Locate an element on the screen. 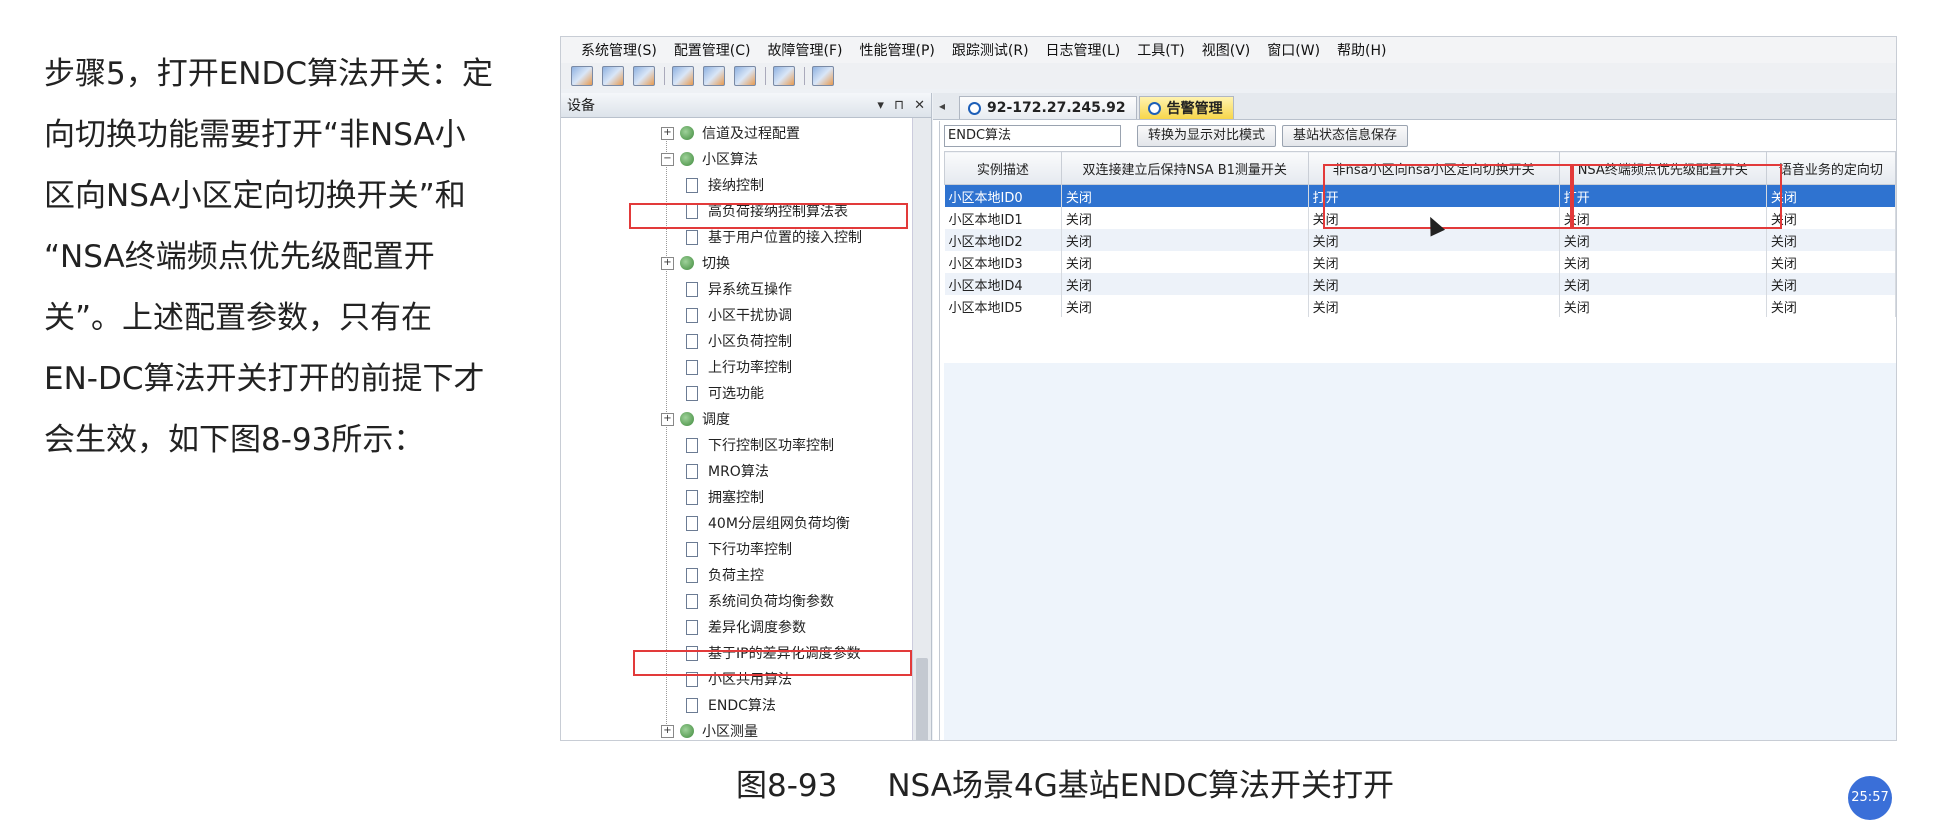 The width and height of the screenshot is (1947, 820). table-cell: 小区本地ID4 is located at coordinates (1003, 284).